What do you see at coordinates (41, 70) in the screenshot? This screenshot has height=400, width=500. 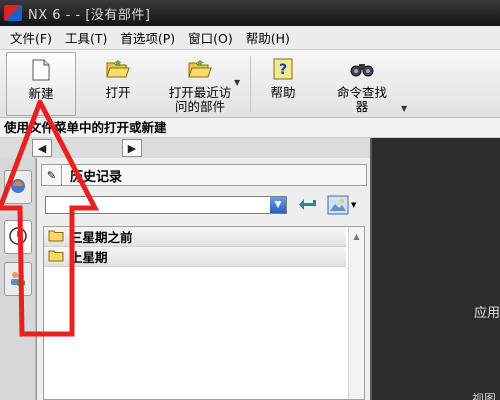 I see `new-document-icon` at bounding box center [41, 70].